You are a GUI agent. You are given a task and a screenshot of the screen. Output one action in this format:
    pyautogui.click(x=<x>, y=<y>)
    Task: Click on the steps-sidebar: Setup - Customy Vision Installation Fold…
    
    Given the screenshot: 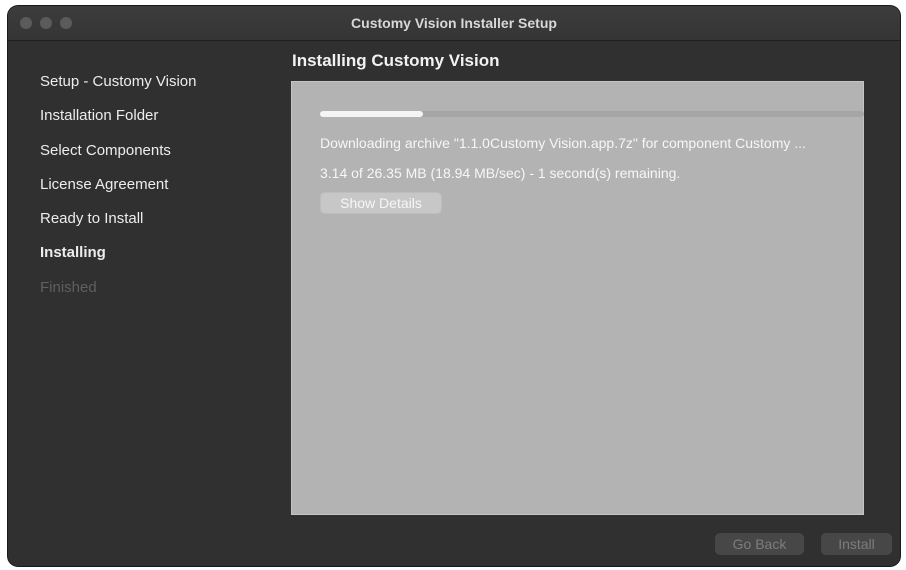 What is the action you would take?
    pyautogui.click(x=150, y=192)
    